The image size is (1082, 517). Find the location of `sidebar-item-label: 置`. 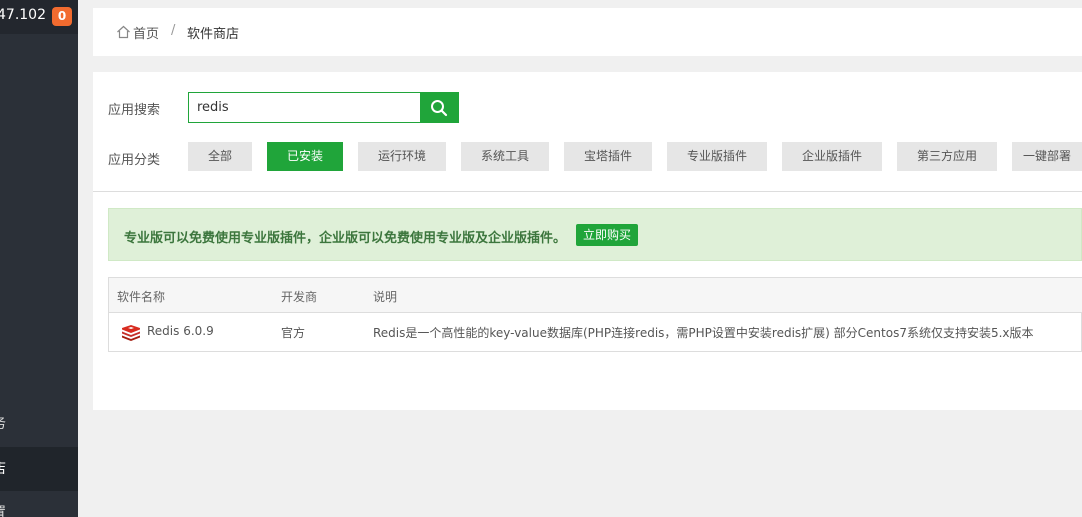

sidebar-item-label: 置 is located at coordinates (3, 504).